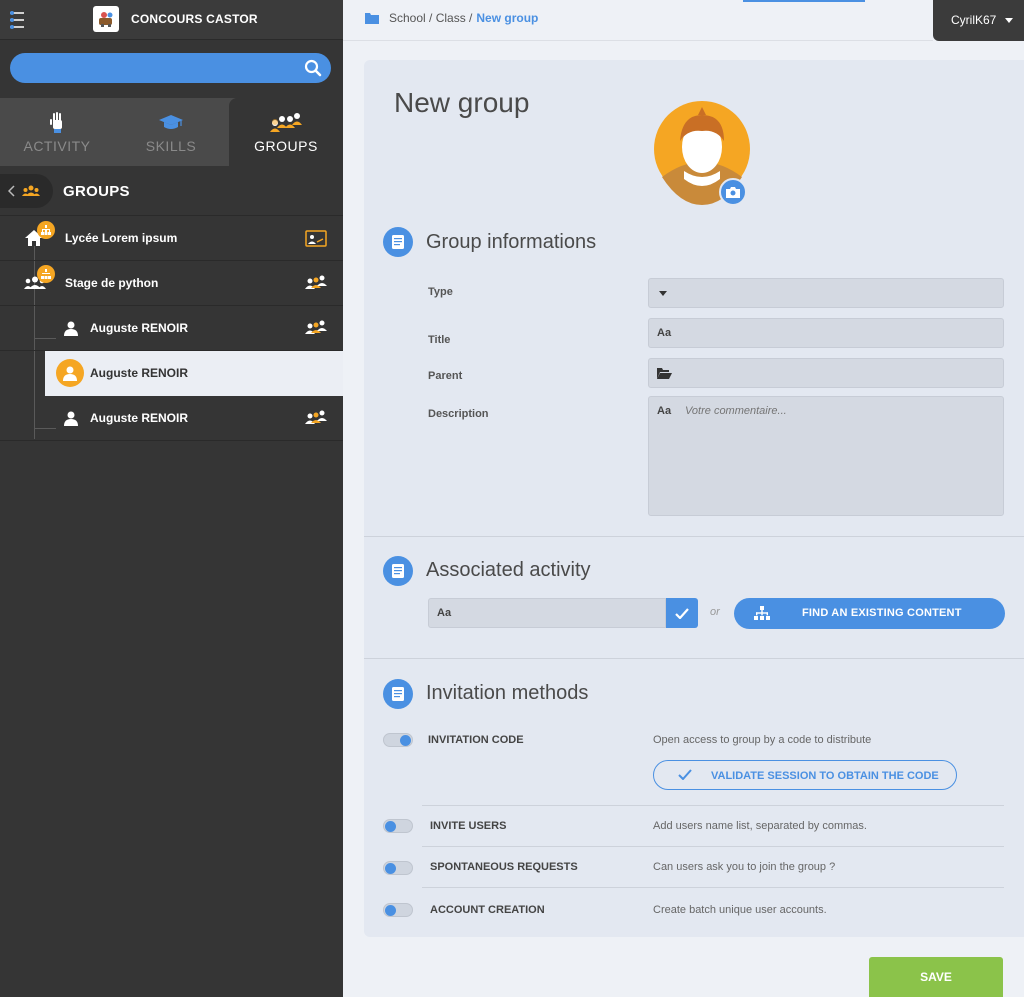  What do you see at coordinates (740, 910) in the screenshot?
I see `account-creation-desc: Create batch unique user accounts.` at bounding box center [740, 910].